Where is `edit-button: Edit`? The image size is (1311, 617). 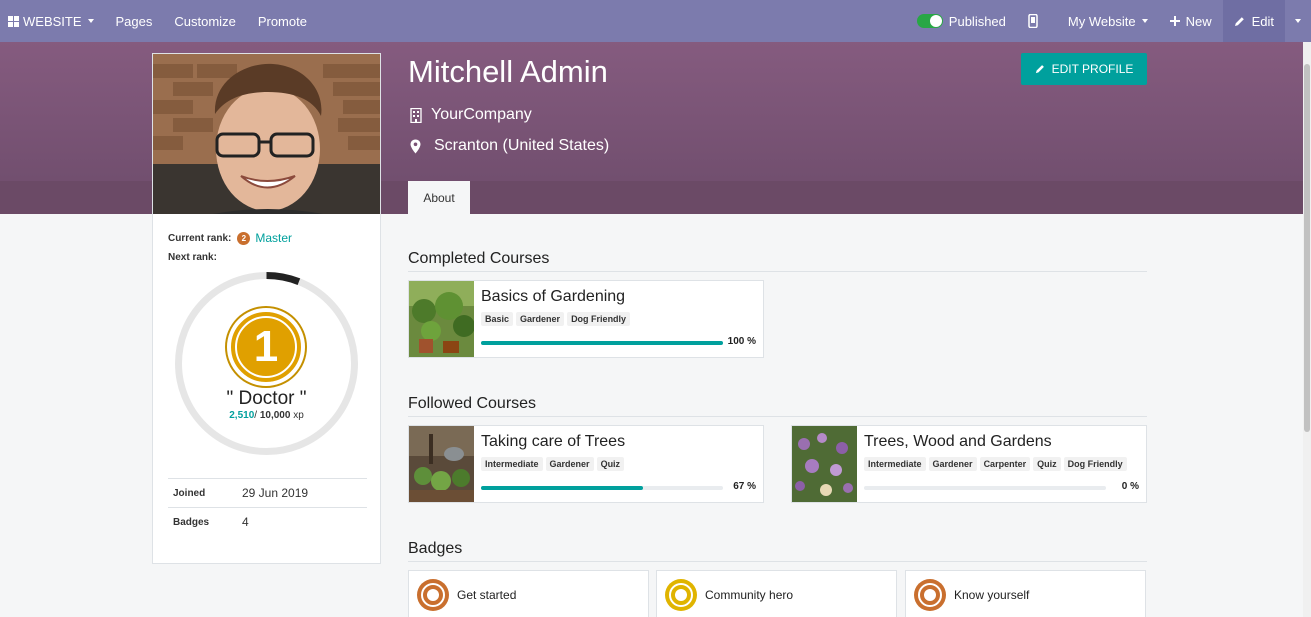
edit-button: Edit is located at coordinates (1253, 21).